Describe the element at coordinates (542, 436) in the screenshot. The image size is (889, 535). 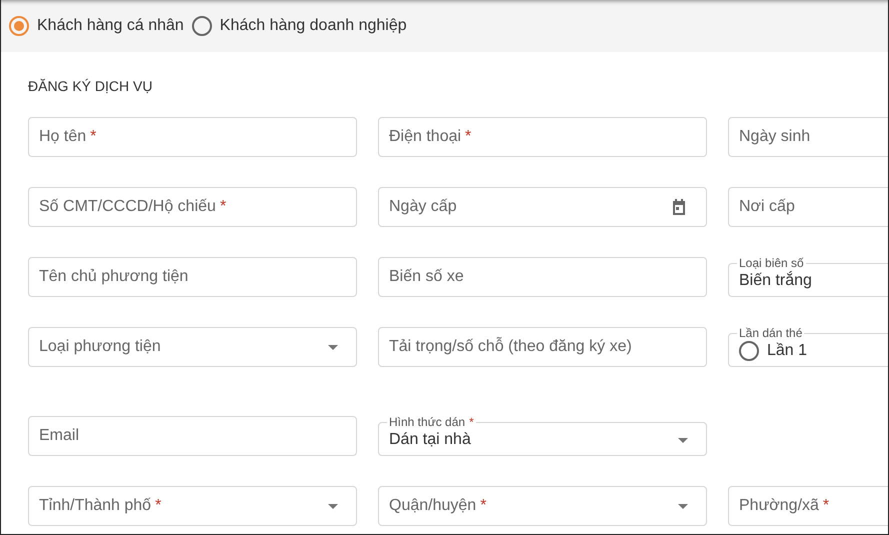
I see `dropdown-field: Hình thức dán * Dán tại nhà` at that location.